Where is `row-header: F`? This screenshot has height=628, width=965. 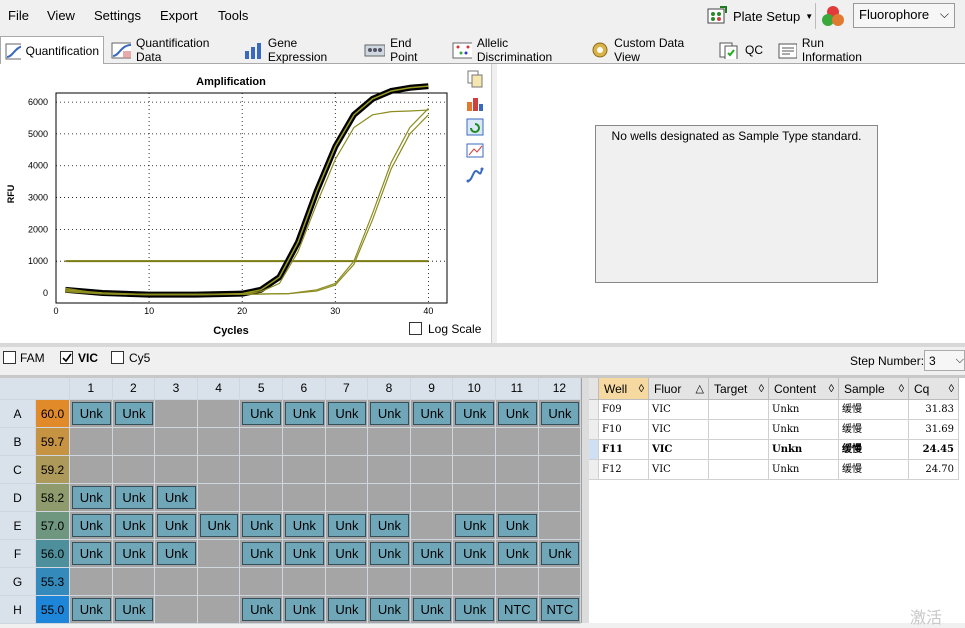
row-header: F is located at coordinates (18, 554).